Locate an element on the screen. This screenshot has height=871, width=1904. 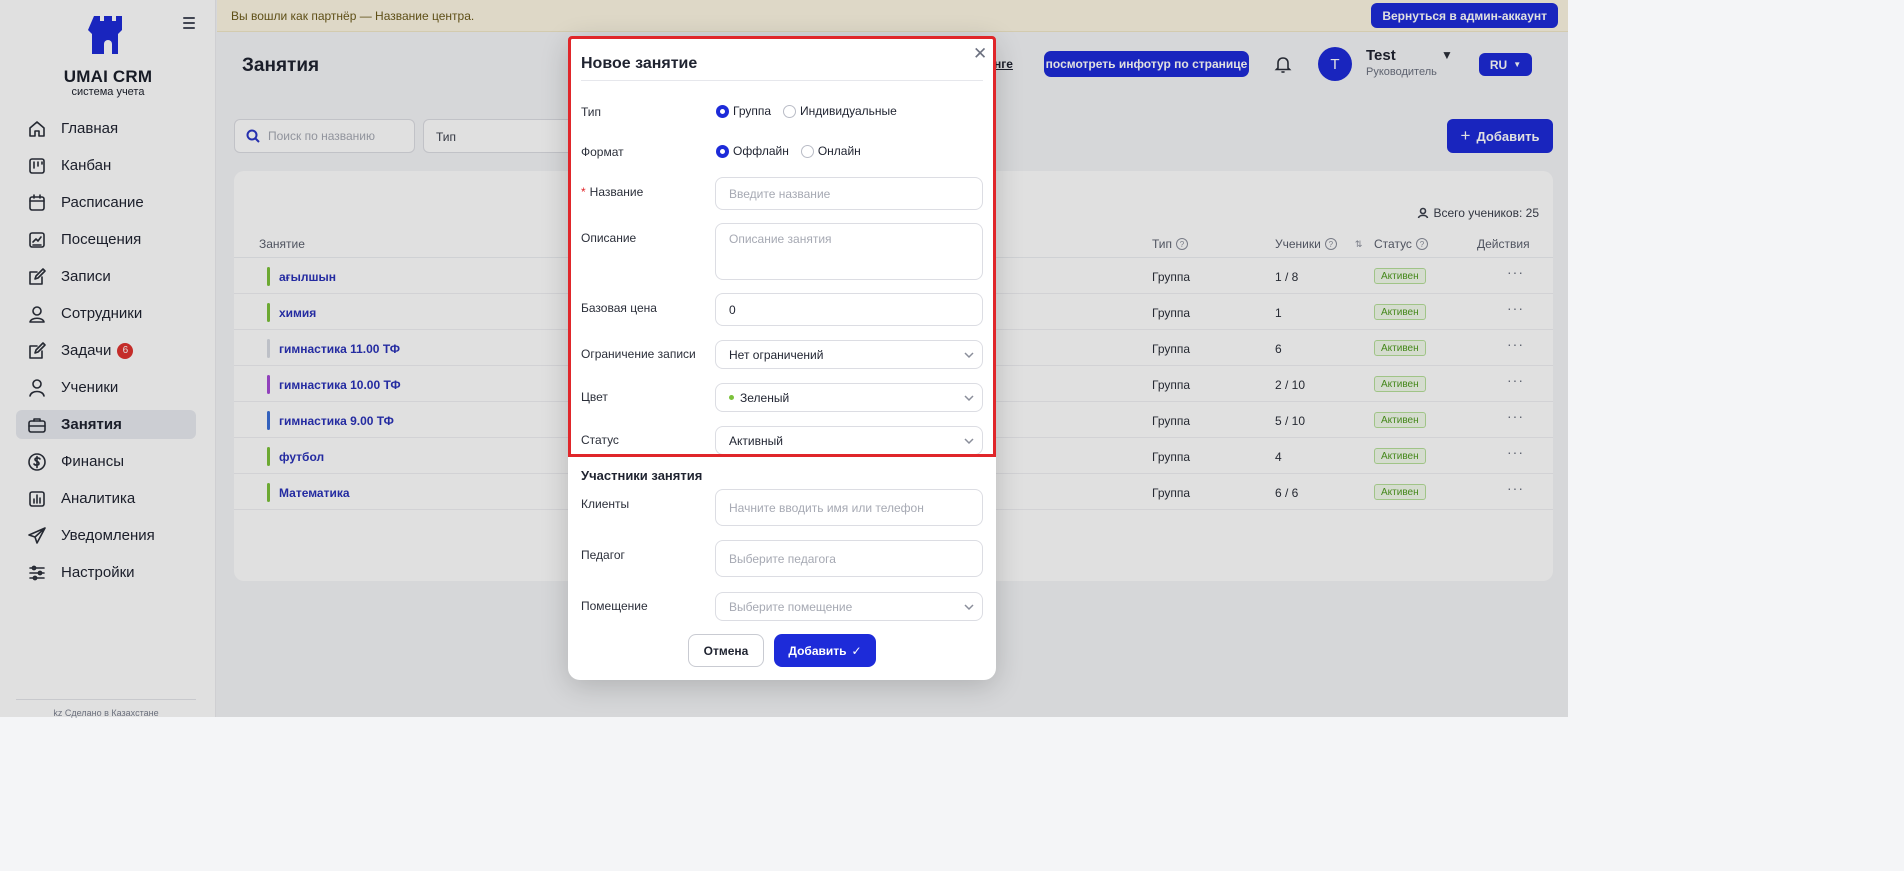
color-select: Зеленый is located at coordinates (849, 397).